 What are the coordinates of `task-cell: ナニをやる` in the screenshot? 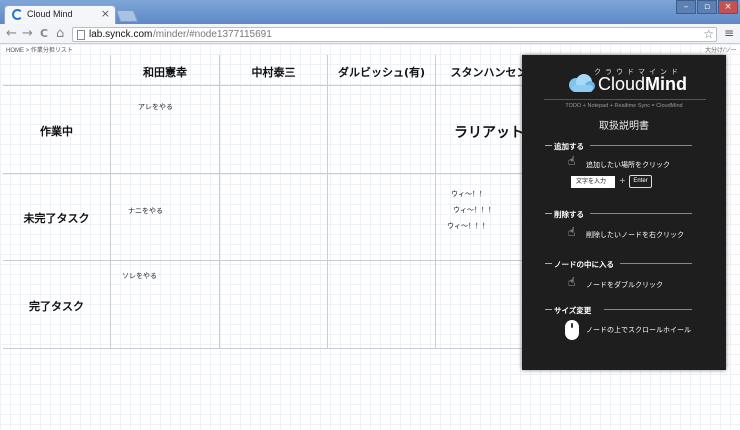 It's located at (165, 217).